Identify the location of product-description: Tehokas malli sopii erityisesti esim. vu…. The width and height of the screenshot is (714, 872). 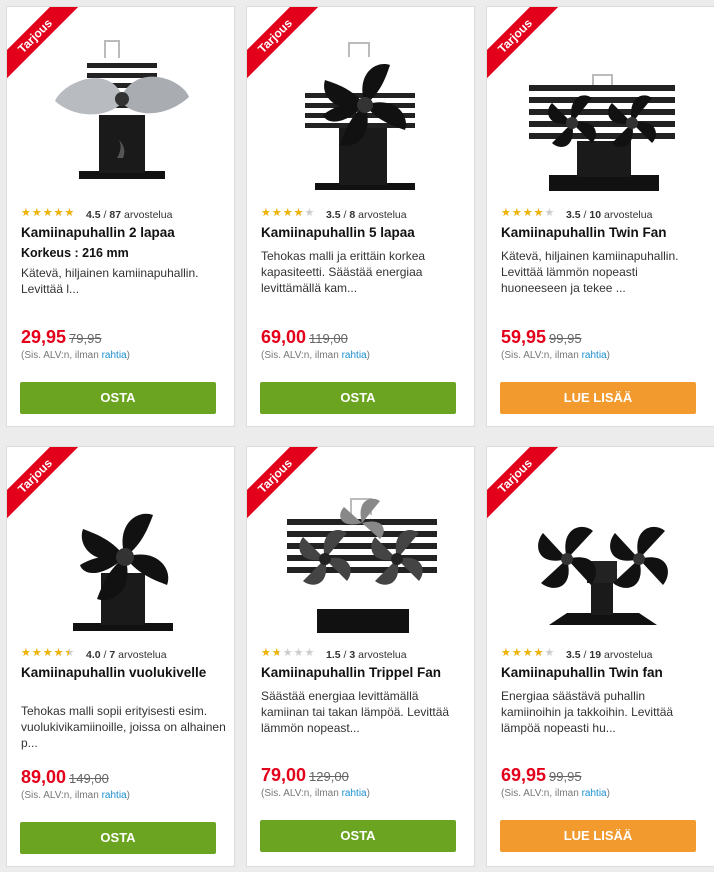
(123, 727).